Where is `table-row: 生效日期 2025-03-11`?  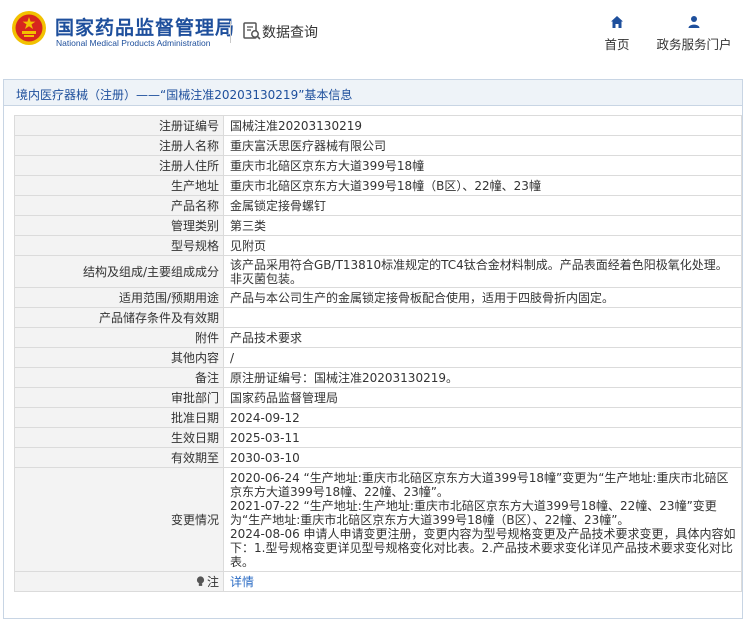
table-row: 生效日期 2025-03-11 is located at coordinates (378, 437).